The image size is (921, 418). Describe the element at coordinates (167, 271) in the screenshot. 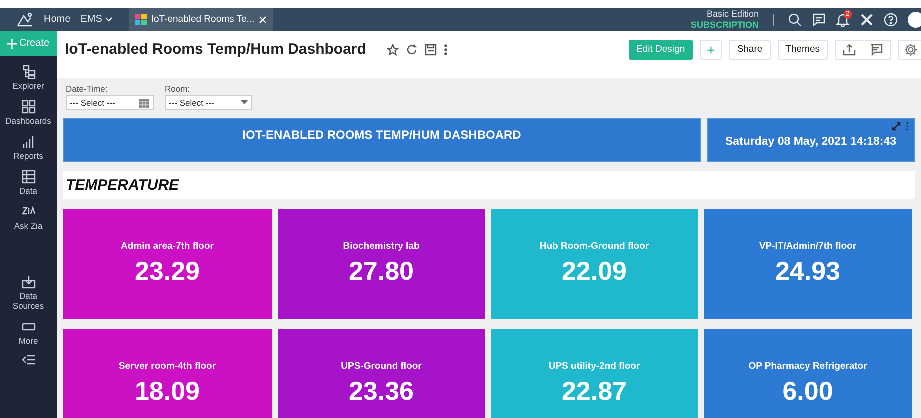

I see `tile-value: 23.29` at that location.